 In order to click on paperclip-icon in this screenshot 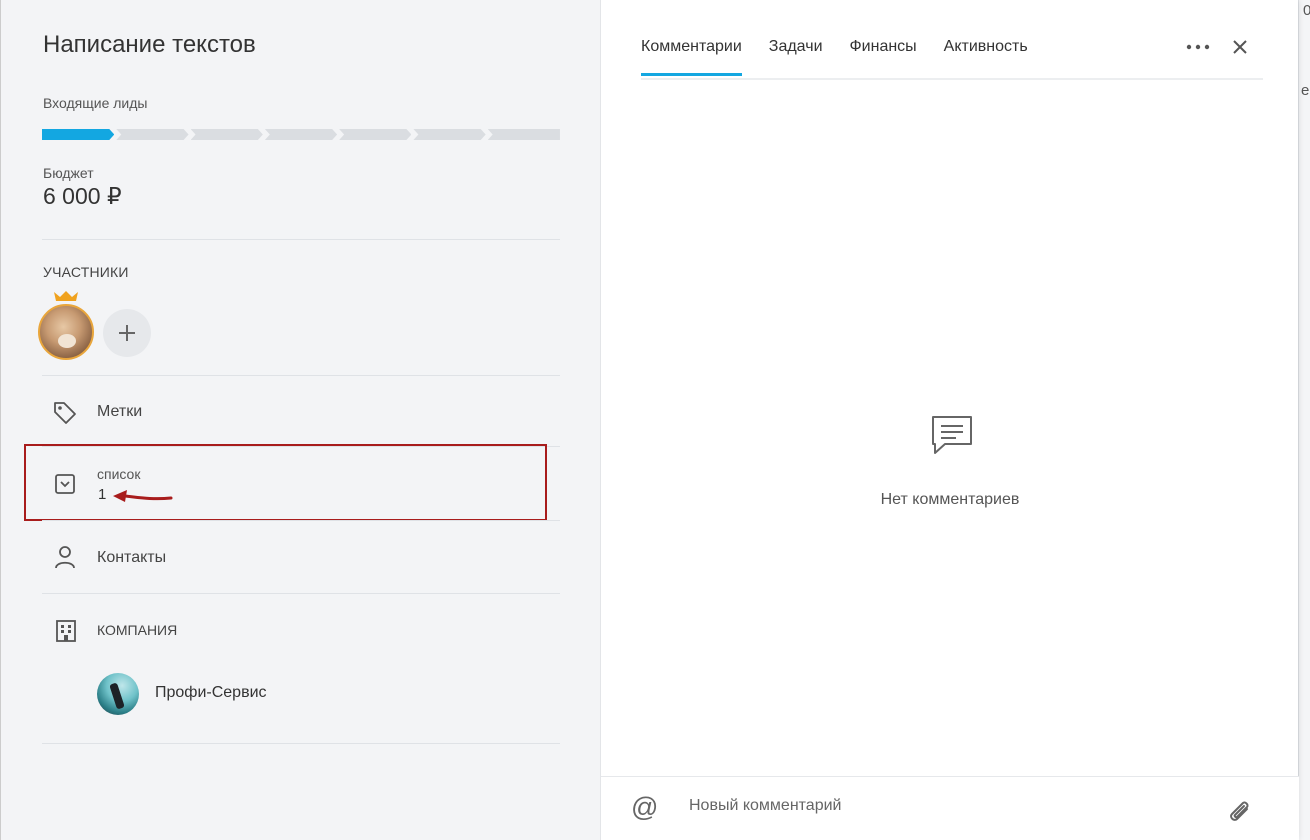, I will do `click(1240, 812)`.